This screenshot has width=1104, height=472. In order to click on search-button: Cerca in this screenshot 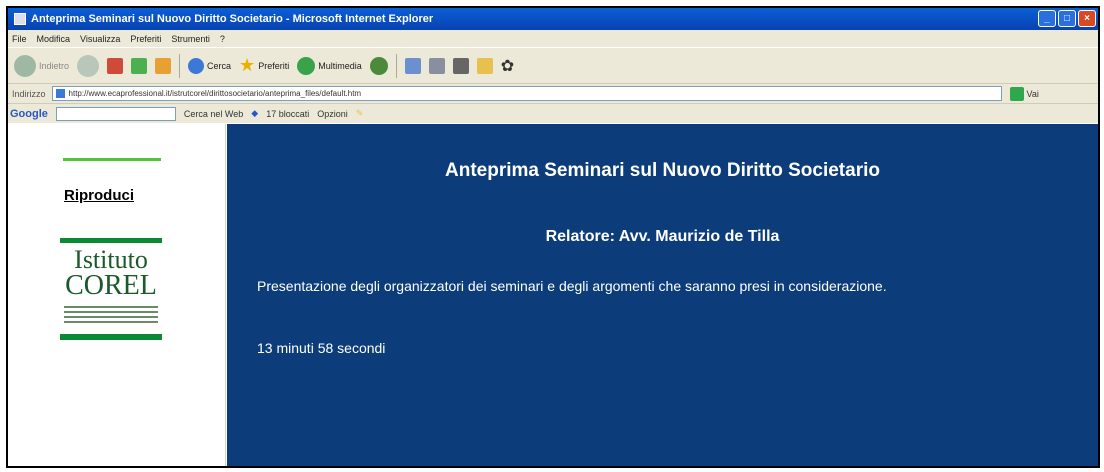, I will do `click(210, 65)`.